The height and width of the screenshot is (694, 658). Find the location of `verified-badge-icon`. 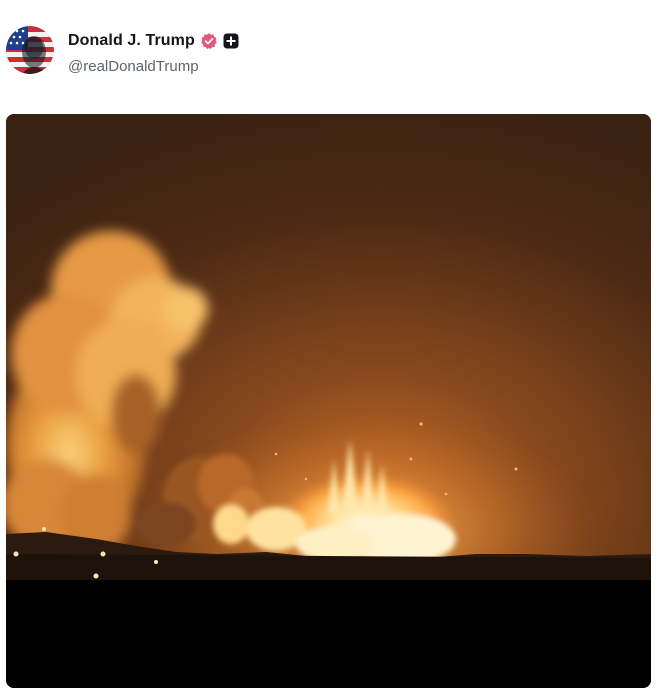

verified-badge-icon is located at coordinates (209, 41).